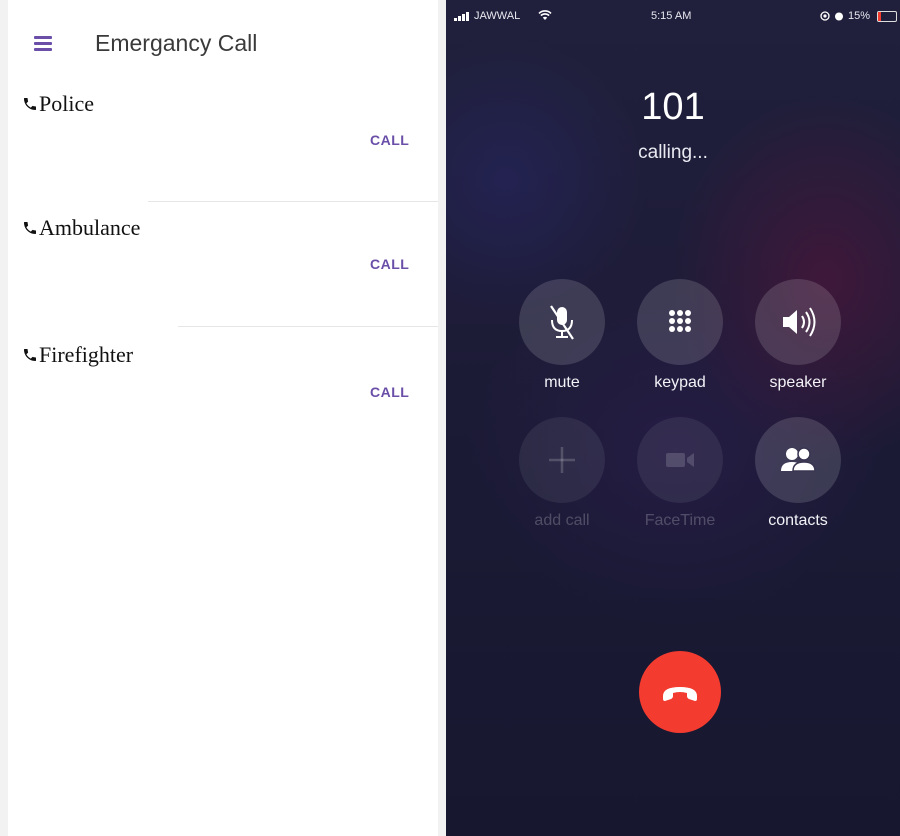  Describe the element at coordinates (462, 16) in the screenshot. I see `signal-strength-icon` at that location.